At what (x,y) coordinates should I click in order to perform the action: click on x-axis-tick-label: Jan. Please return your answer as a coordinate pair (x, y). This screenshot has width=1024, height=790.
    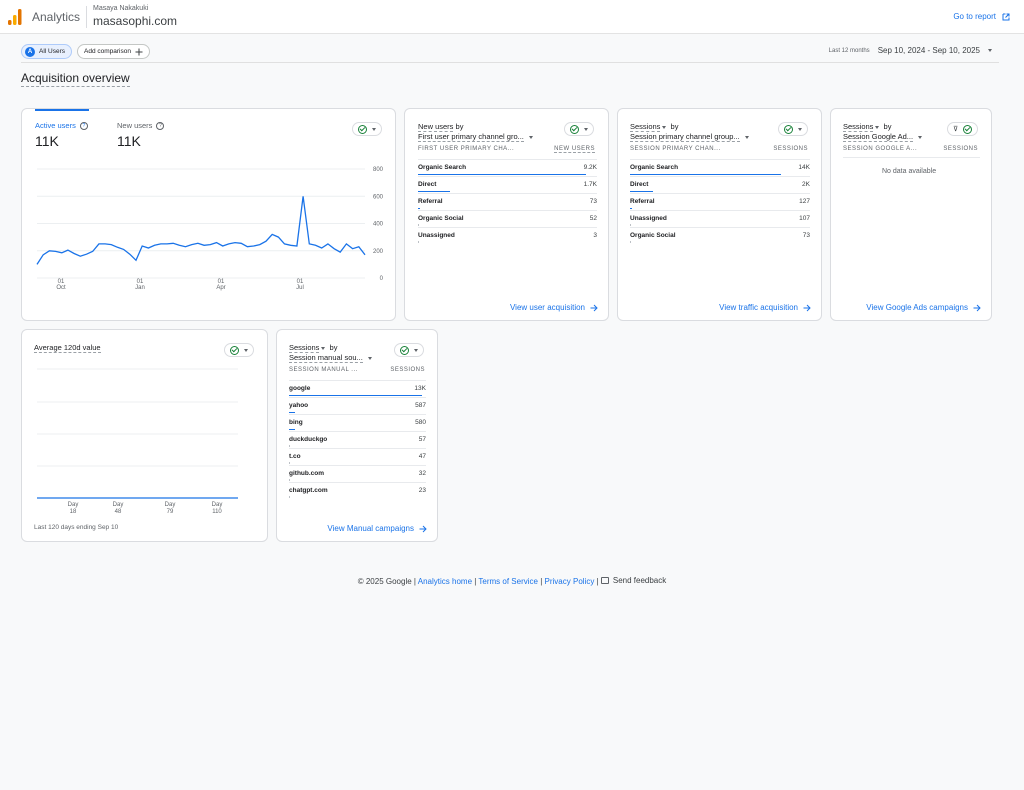
    Looking at the image, I should click on (140, 288).